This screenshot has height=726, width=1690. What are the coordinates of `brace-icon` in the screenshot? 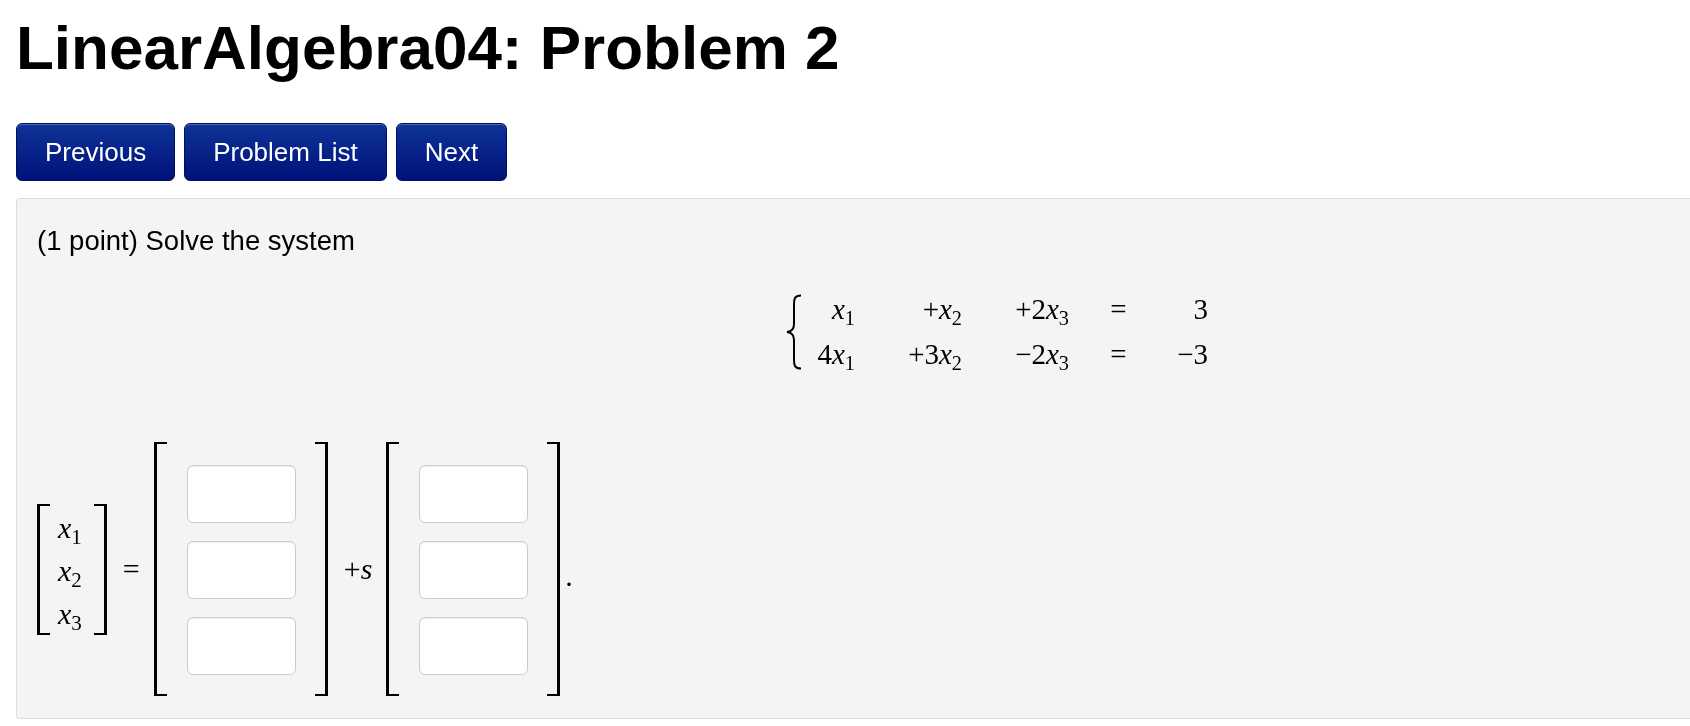 It's located at (794, 332).